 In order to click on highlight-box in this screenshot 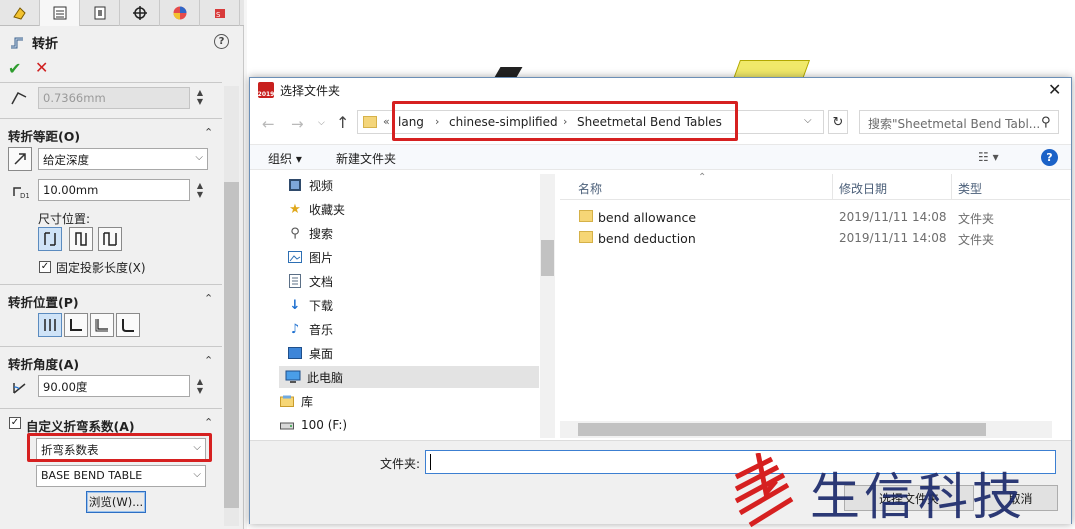, I will do `click(119, 447)`.